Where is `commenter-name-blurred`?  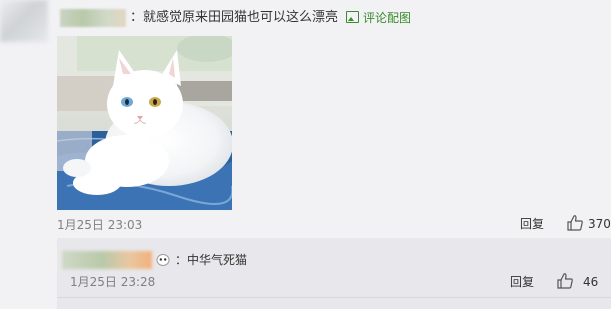
commenter-name-blurred is located at coordinates (93, 18).